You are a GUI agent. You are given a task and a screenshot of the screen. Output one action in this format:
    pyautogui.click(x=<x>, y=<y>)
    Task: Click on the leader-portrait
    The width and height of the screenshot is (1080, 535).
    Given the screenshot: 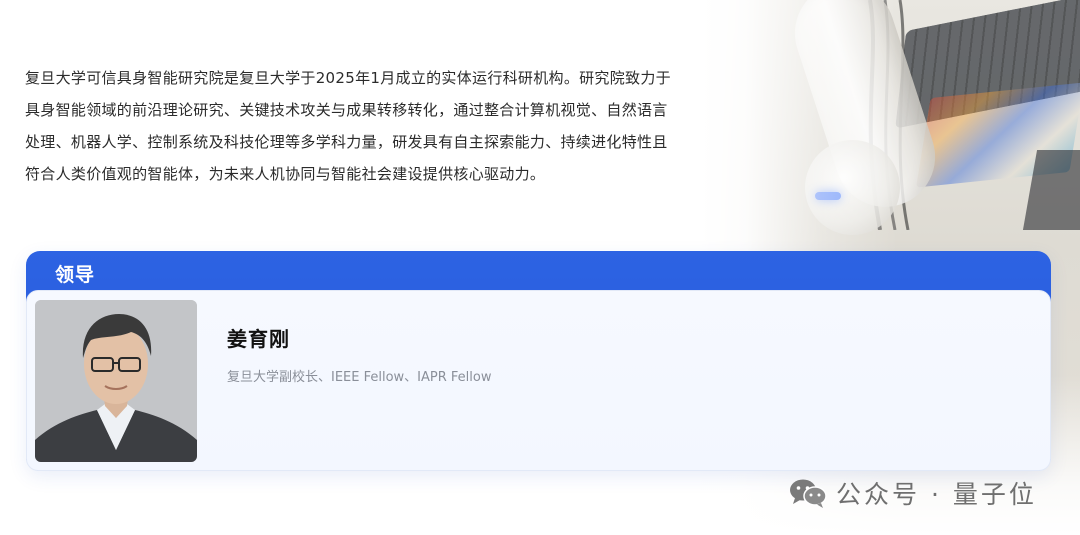 What is the action you would take?
    pyautogui.click(x=116, y=381)
    